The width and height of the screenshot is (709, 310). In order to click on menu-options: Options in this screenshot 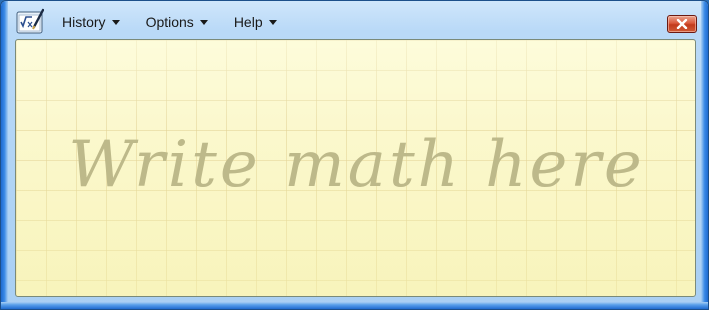, I will do `click(177, 22)`.